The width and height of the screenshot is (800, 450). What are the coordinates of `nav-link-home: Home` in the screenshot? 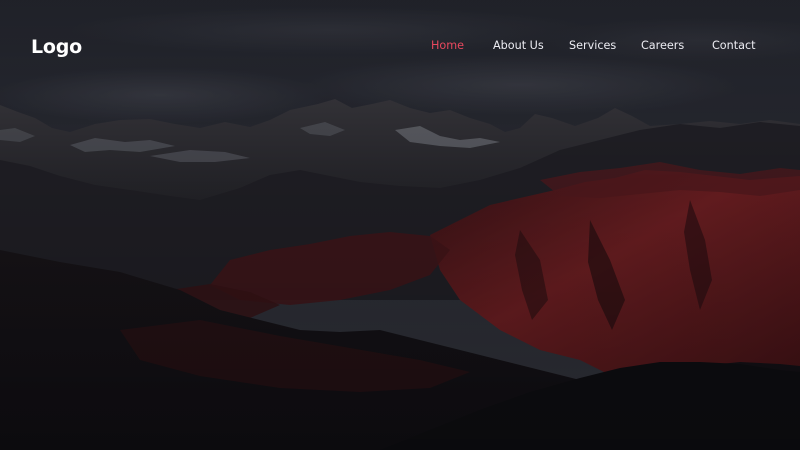 It's located at (447, 46).